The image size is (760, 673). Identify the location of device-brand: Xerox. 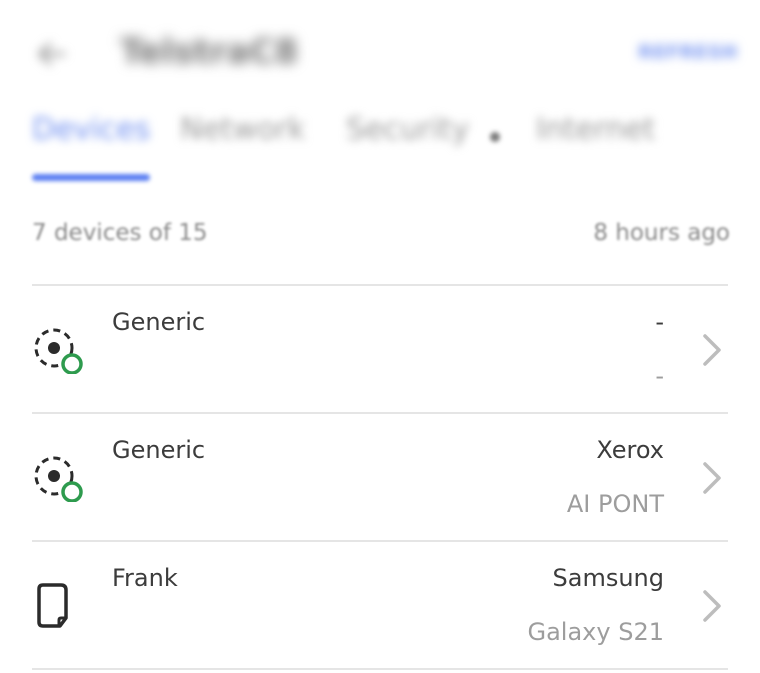
(630, 450).